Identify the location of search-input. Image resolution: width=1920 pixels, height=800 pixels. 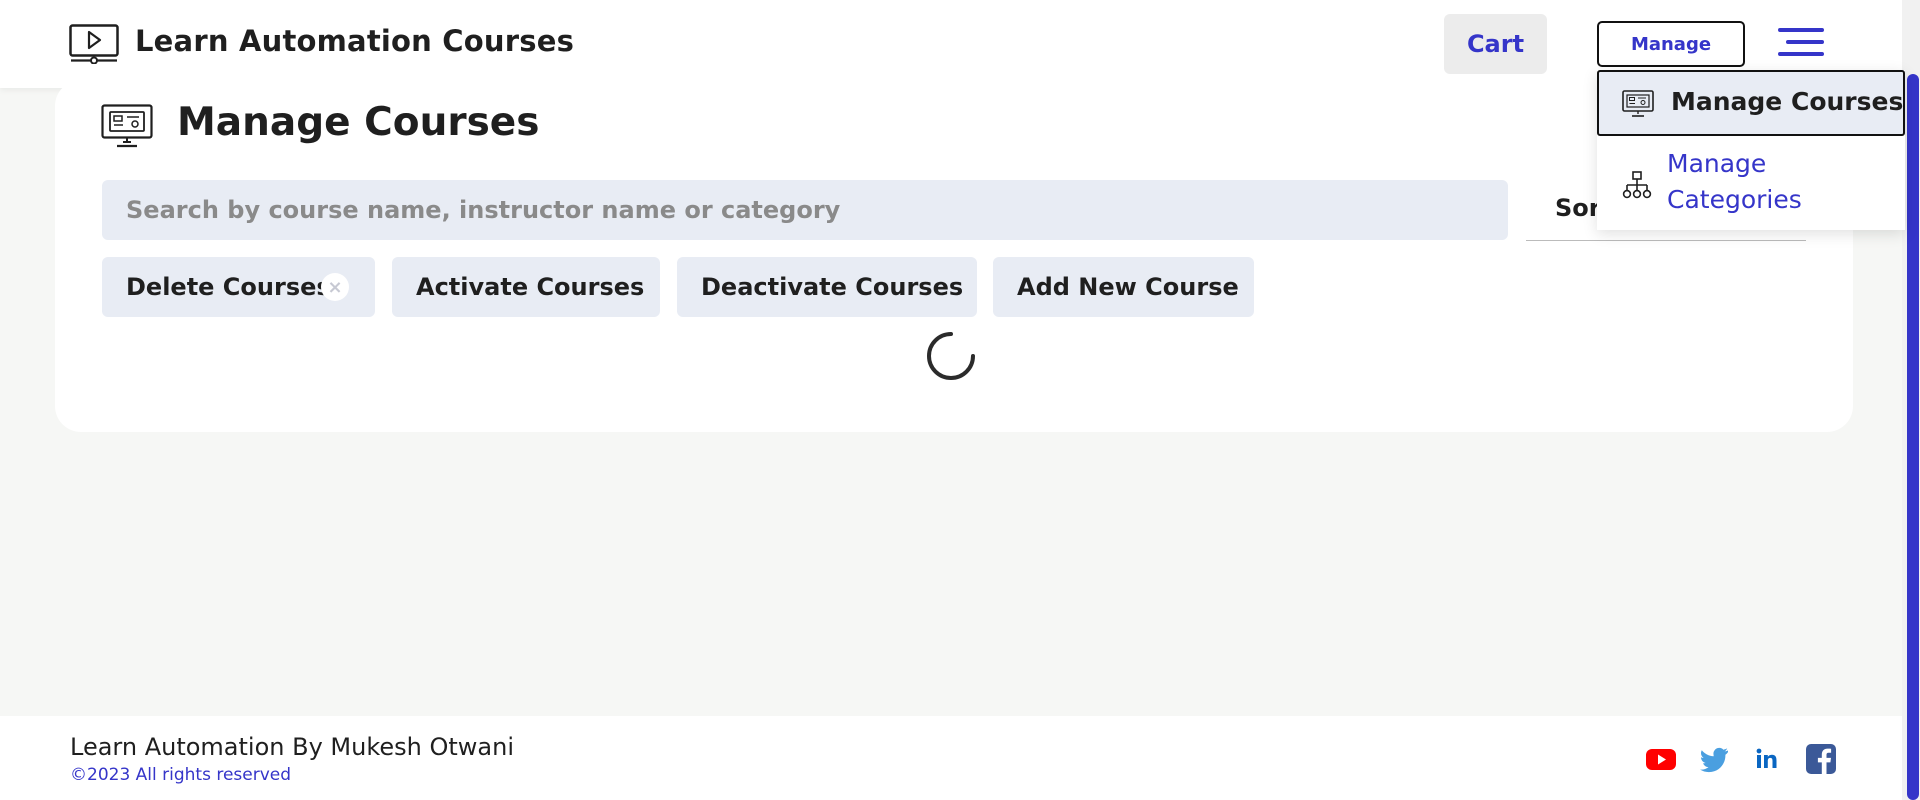
(805, 210).